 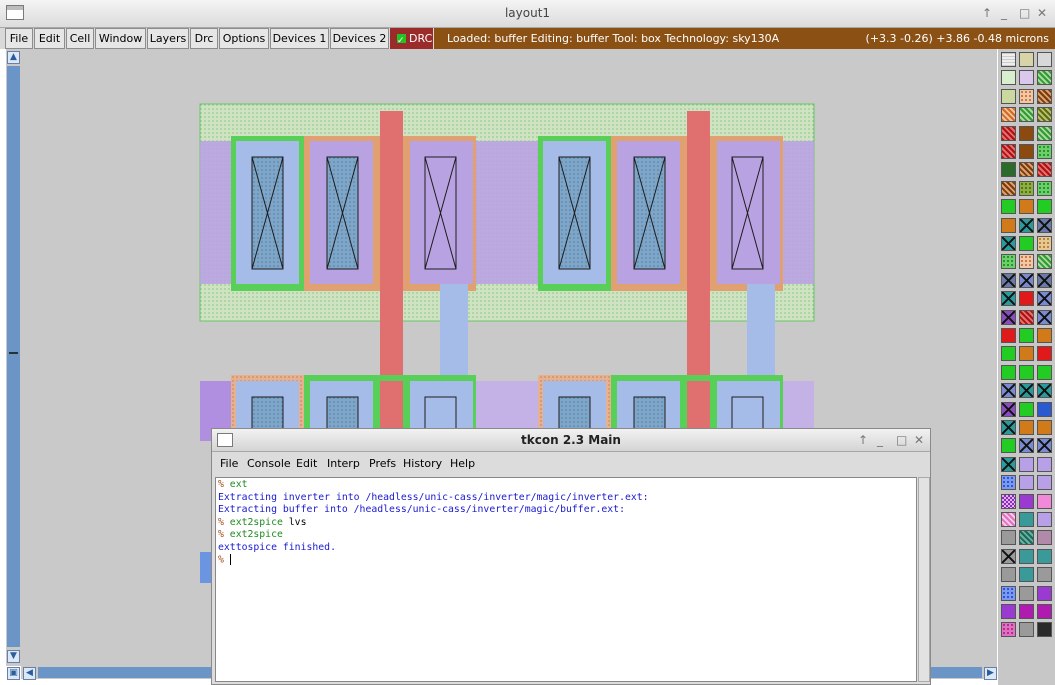 I want to click on layer-swatch-gray-box-icon, so click(x=1044, y=59).